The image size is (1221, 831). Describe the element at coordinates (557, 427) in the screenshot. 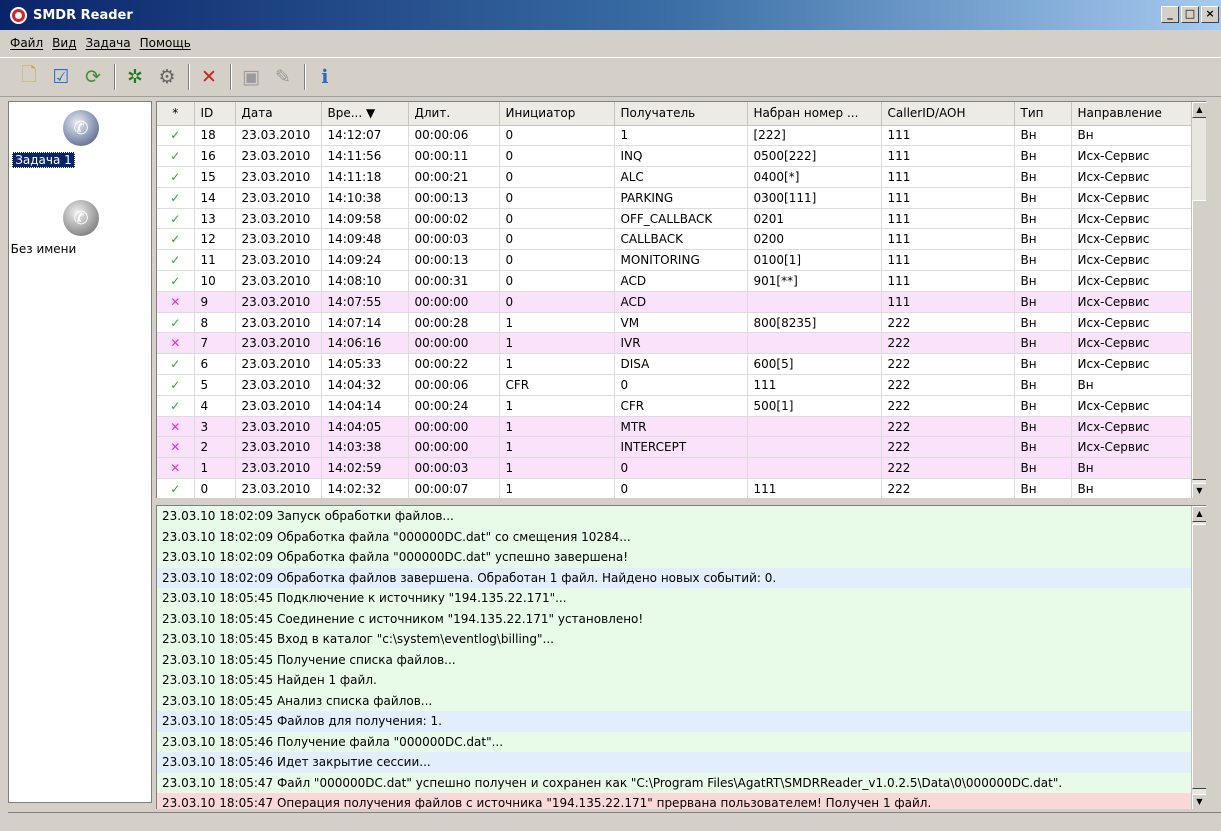

I see `cell-initiator: 1` at that location.